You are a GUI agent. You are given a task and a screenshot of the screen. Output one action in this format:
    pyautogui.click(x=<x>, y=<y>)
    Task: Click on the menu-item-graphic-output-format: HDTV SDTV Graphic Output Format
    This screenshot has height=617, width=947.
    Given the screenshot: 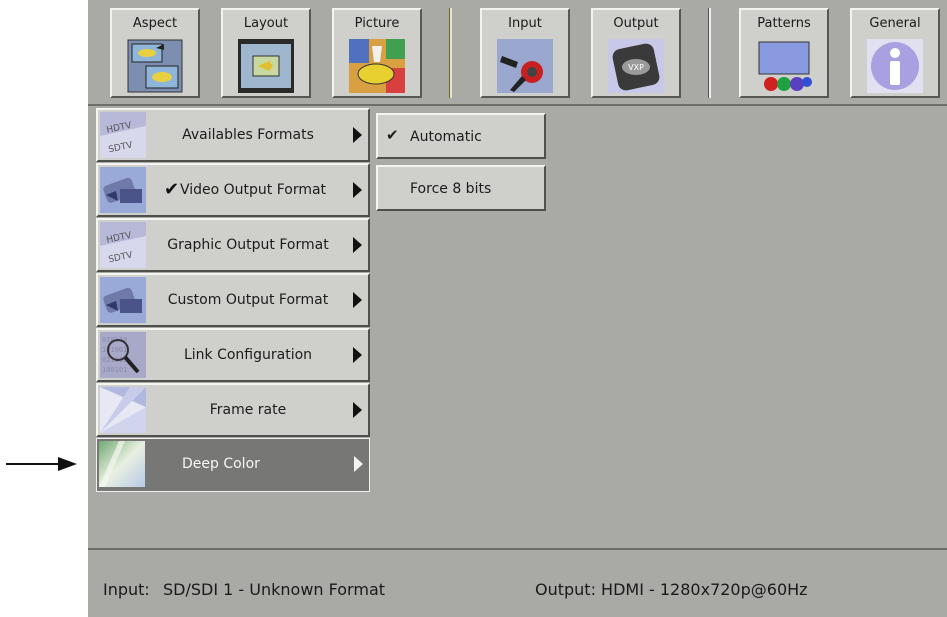 What is the action you would take?
    pyautogui.click(x=233, y=245)
    